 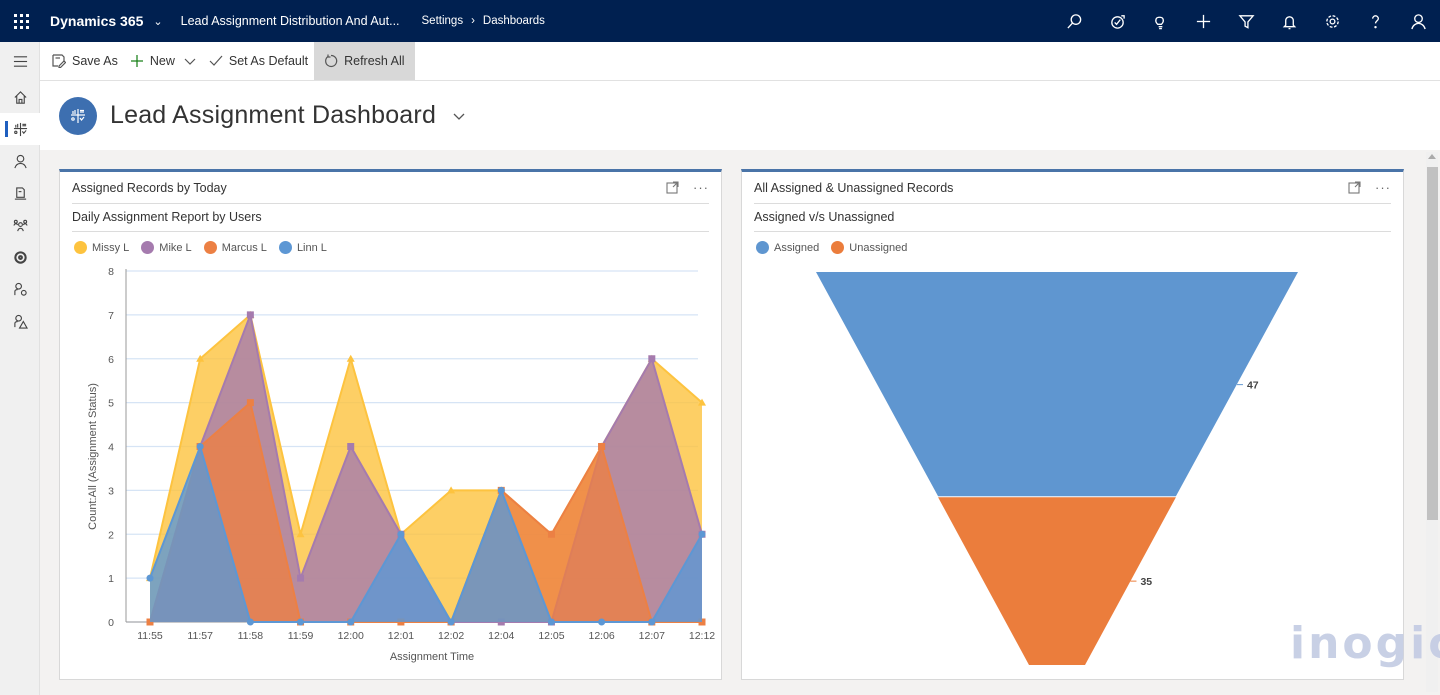 I want to click on scroll-thumb, so click(x=1432, y=343).